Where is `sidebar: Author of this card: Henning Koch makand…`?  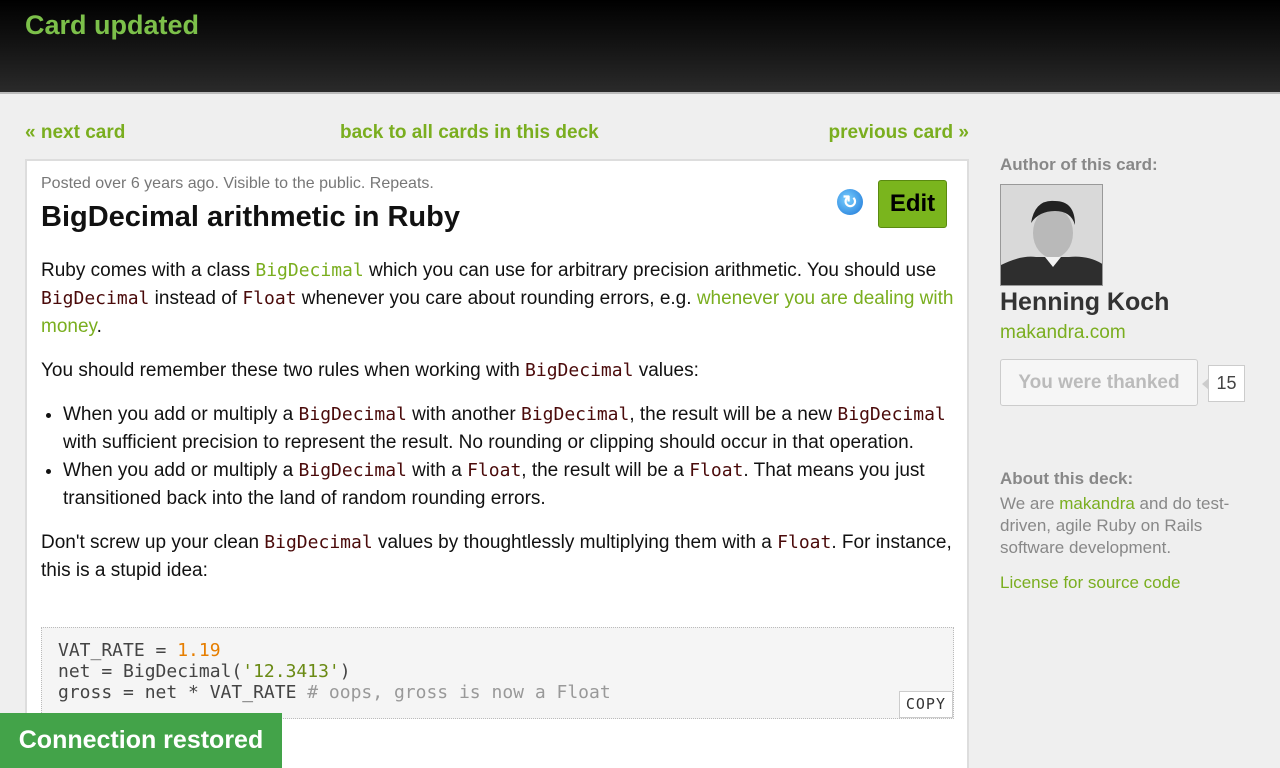
sidebar: Author of this card: Henning Koch makand… is located at coordinates (1130, 373).